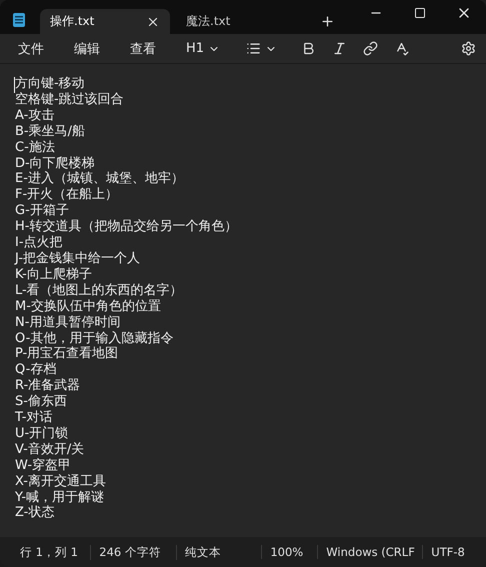 The height and width of the screenshot is (567, 486). What do you see at coordinates (36, 370) in the screenshot?
I see `text-line: Q-存档` at bounding box center [36, 370].